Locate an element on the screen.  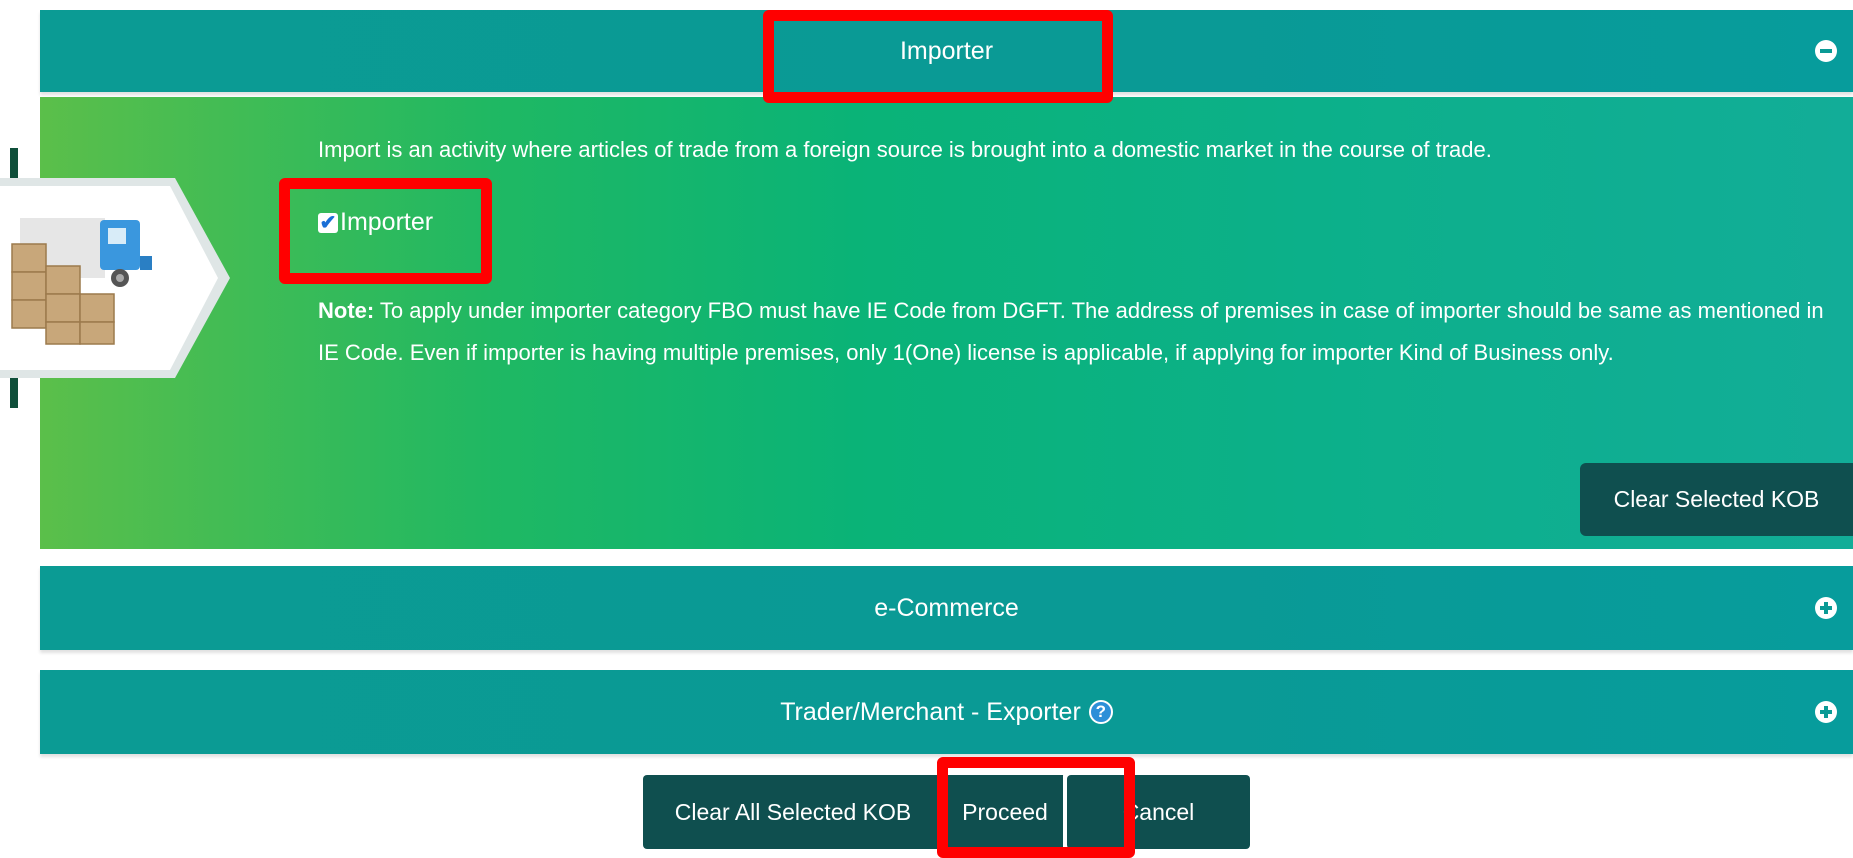
delivery-truck-boxes-icon is located at coordinates (115, 278).